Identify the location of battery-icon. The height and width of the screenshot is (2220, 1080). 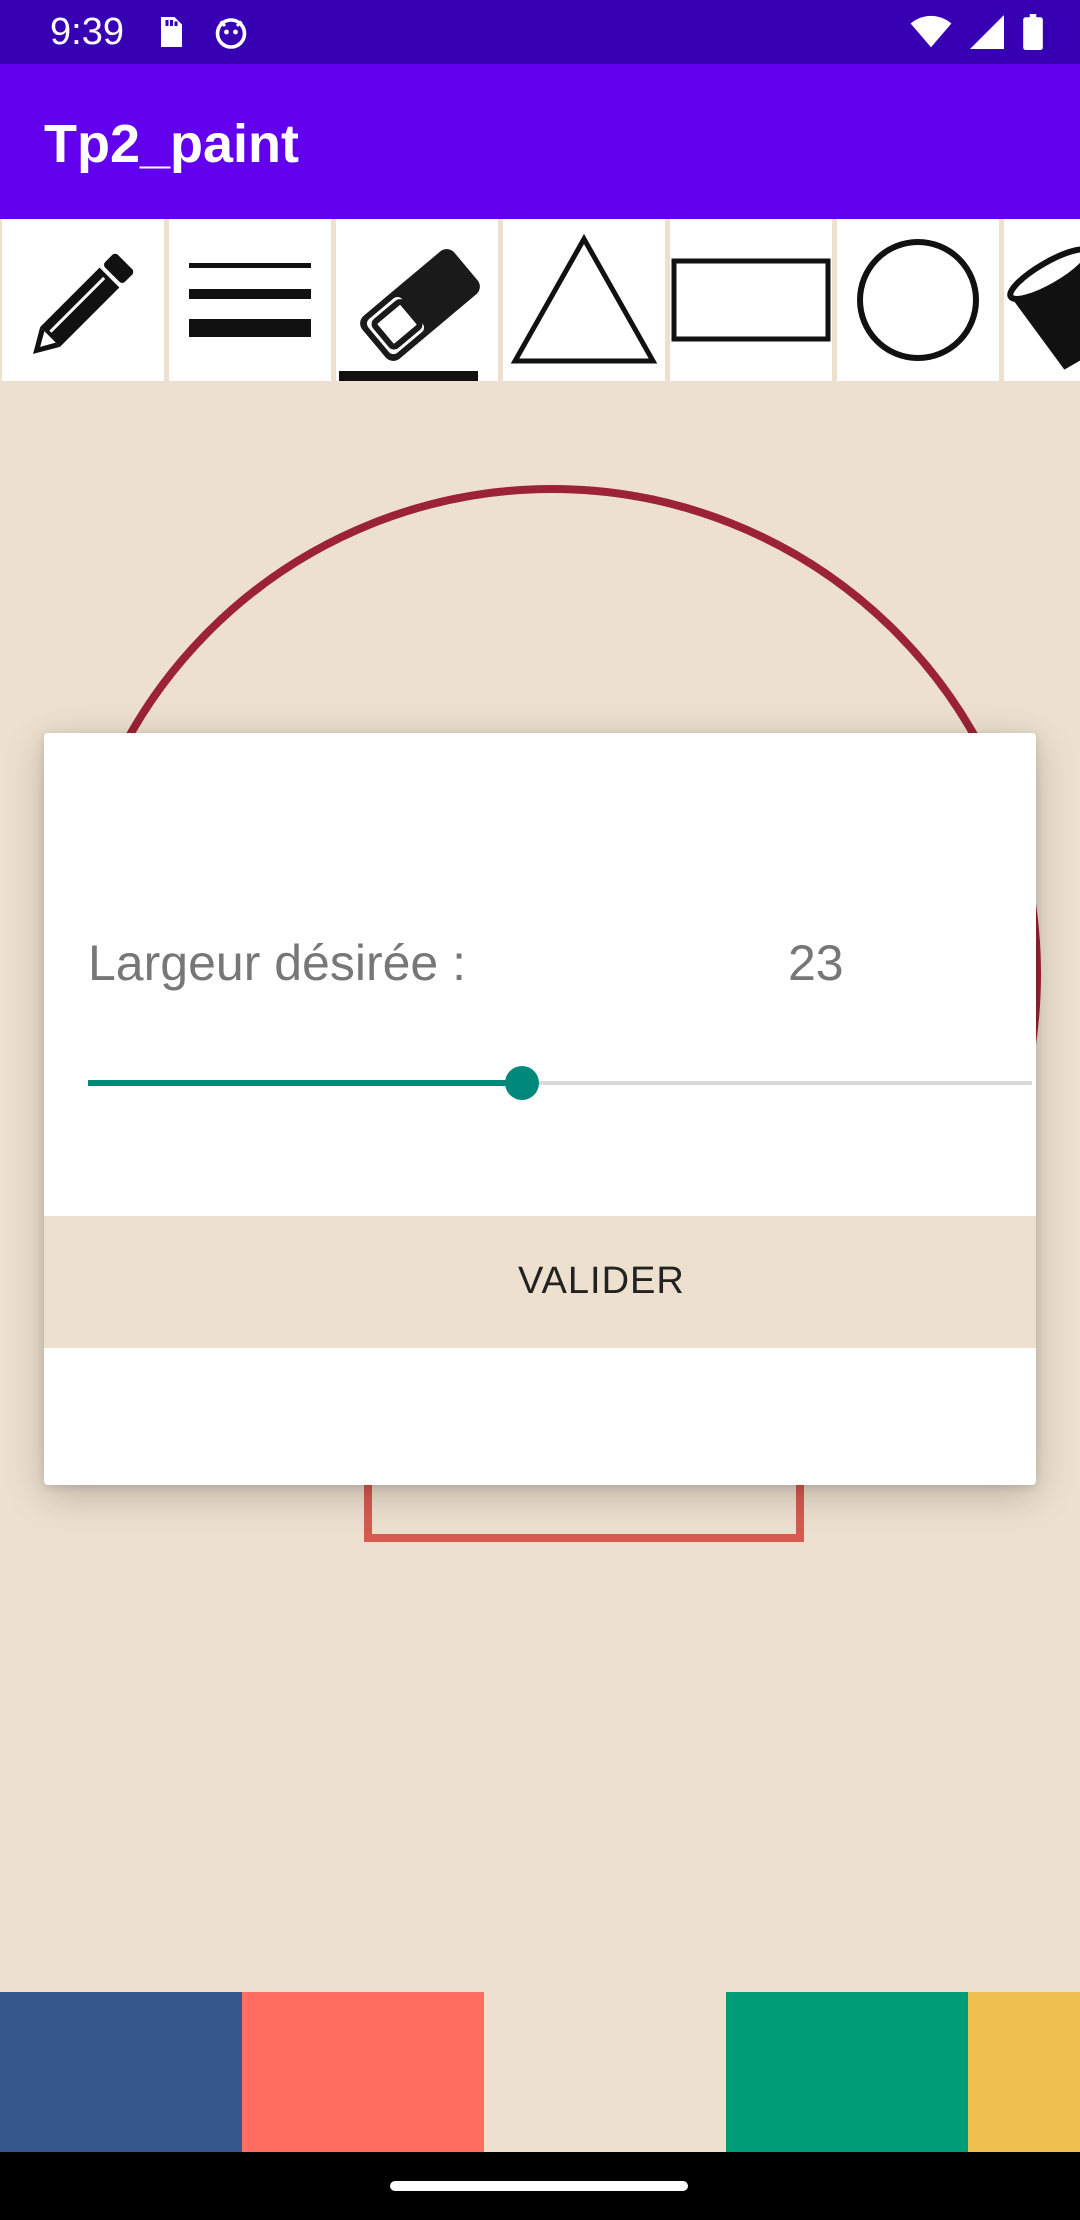
(1033, 32).